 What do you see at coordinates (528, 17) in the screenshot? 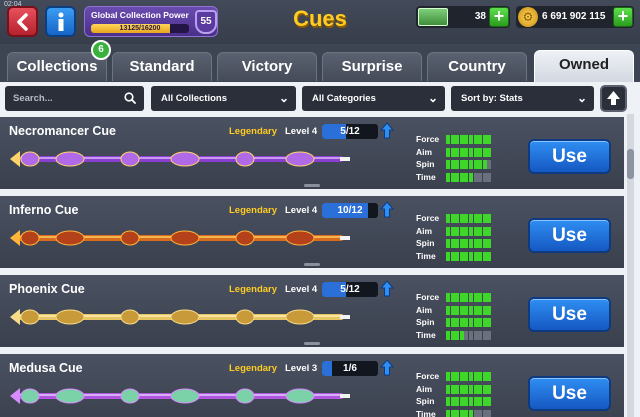
I see `coin-icon: ⚙` at bounding box center [528, 17].